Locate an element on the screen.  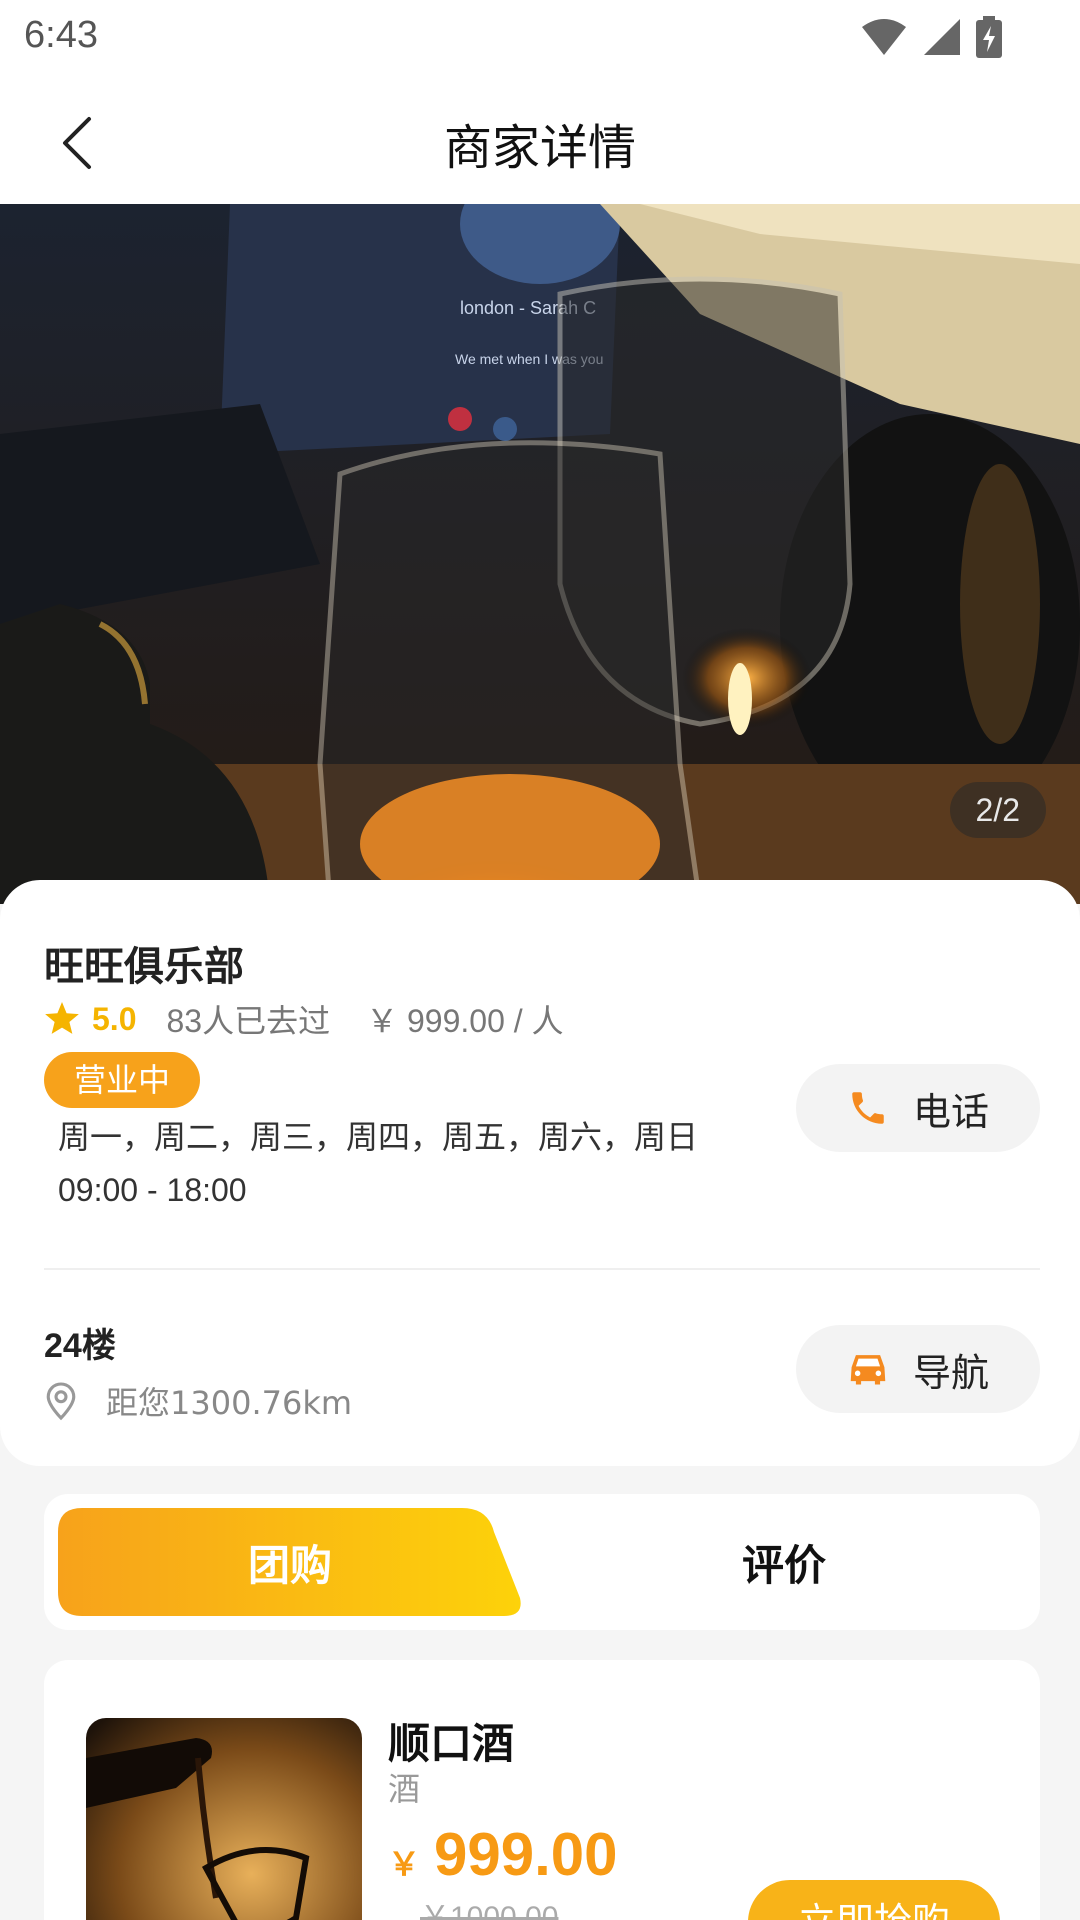
battery-icon is located at coordinates (989, 37).